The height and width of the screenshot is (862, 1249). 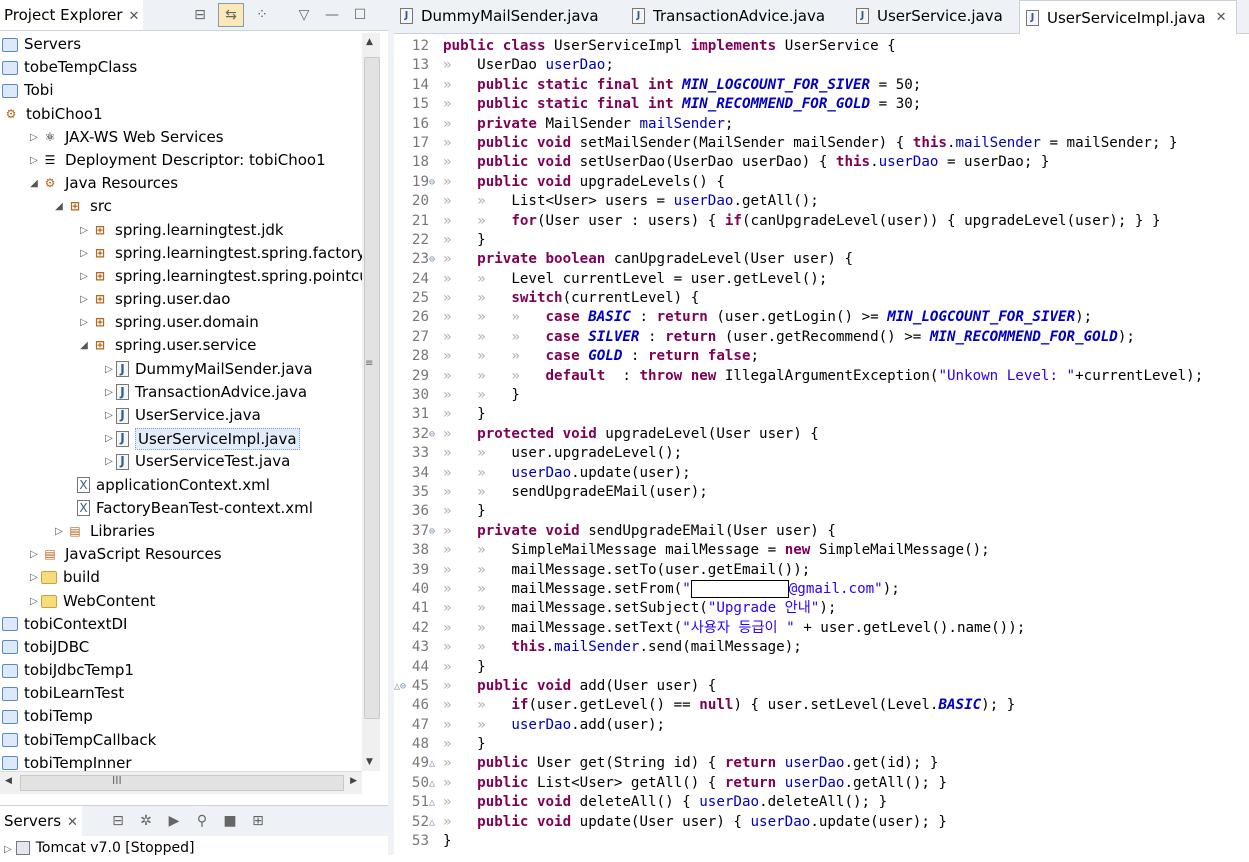 What do you see at coordinates (360, 15) in the screenshot?
I see `maximize-icon: ☐` at bounding box center [360, 15].